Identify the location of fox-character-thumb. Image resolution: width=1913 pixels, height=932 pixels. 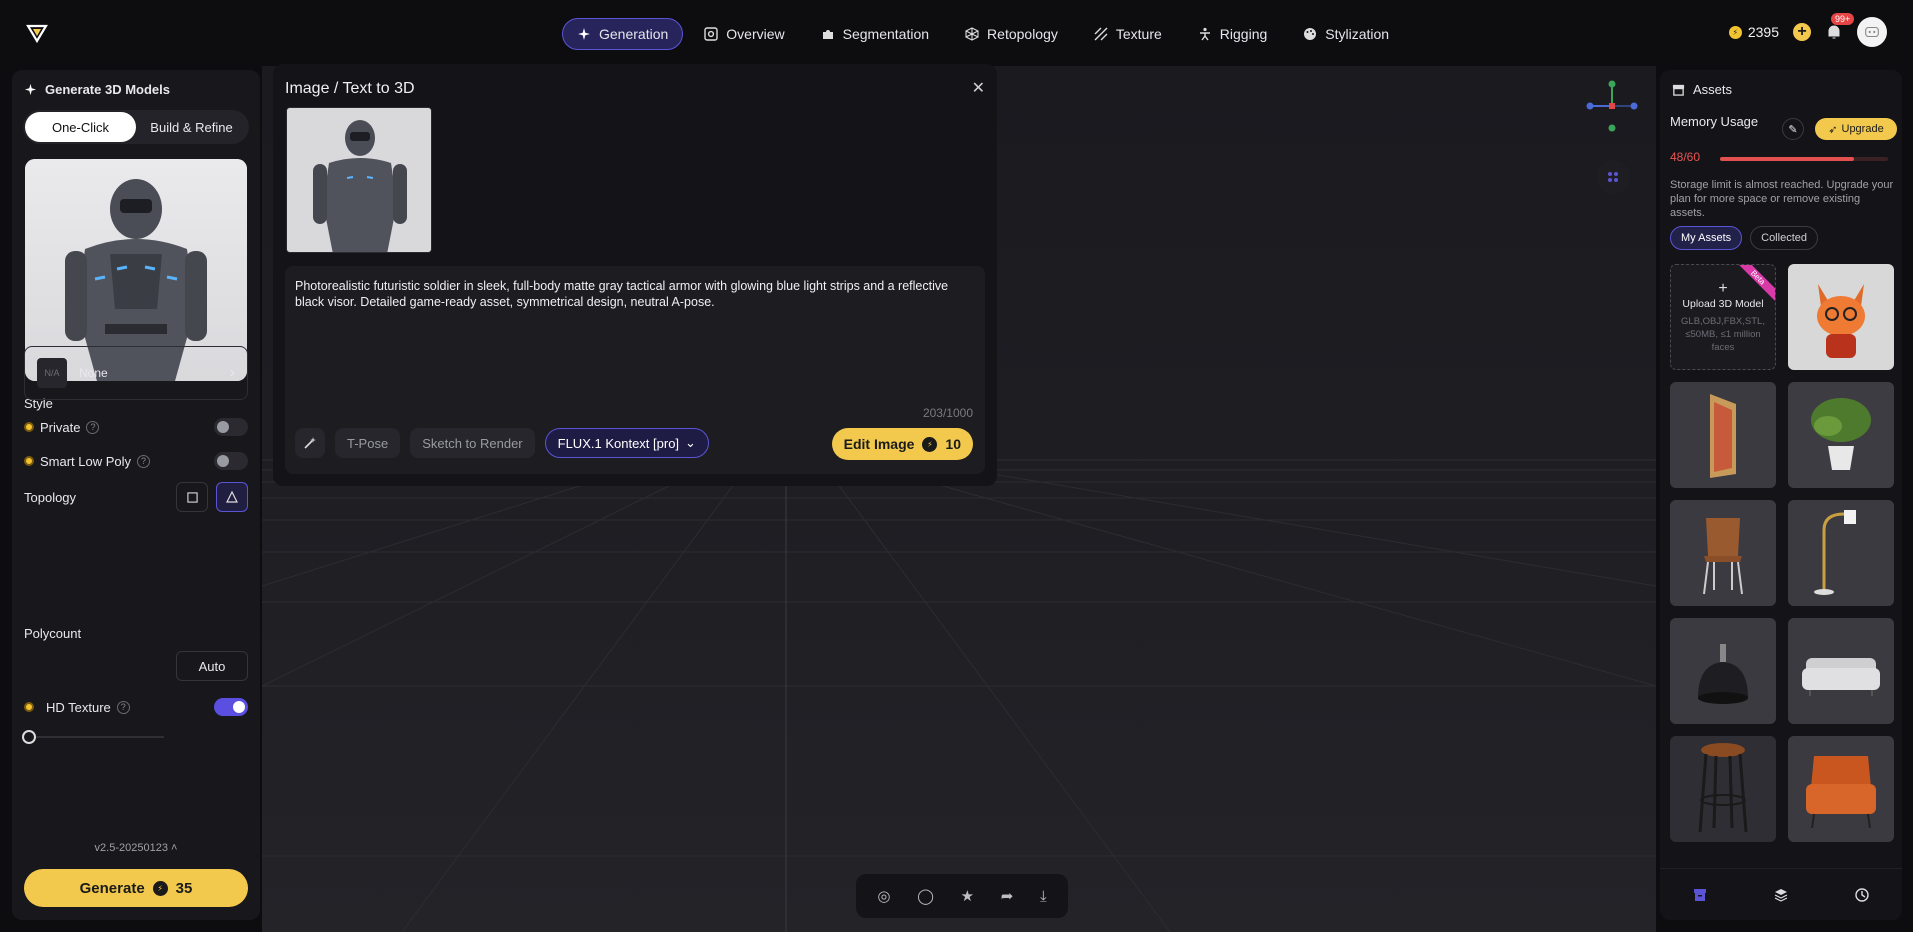
(1841, 317).